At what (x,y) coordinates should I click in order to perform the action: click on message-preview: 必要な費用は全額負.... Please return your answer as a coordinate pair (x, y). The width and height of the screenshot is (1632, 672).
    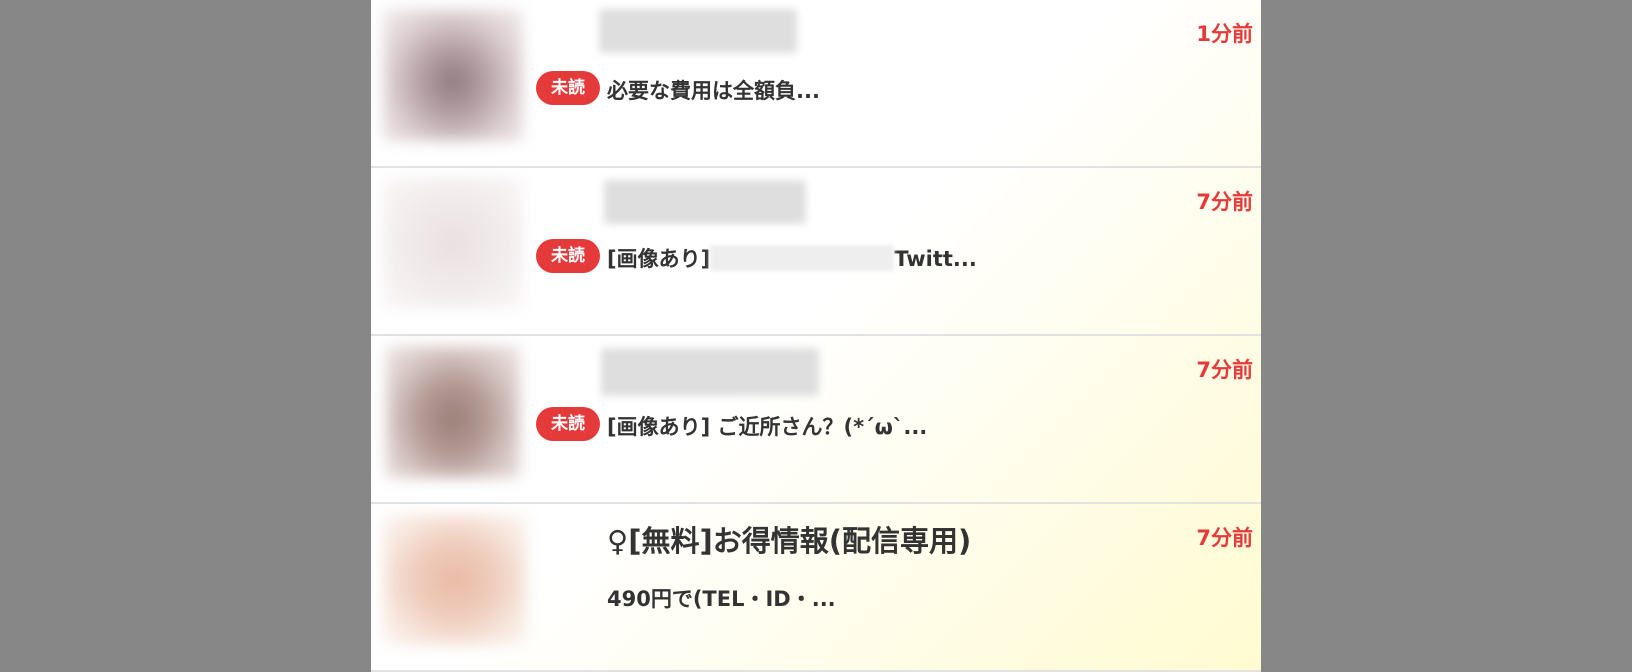
    Looking at the image, I should click on (713, 91).